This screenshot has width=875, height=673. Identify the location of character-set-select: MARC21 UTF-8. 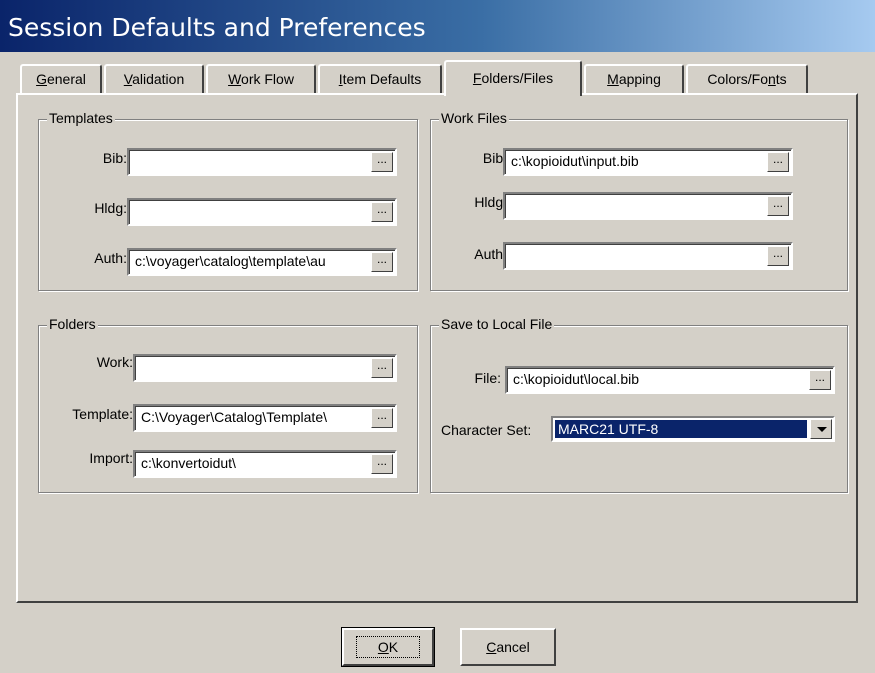
(693, 429).